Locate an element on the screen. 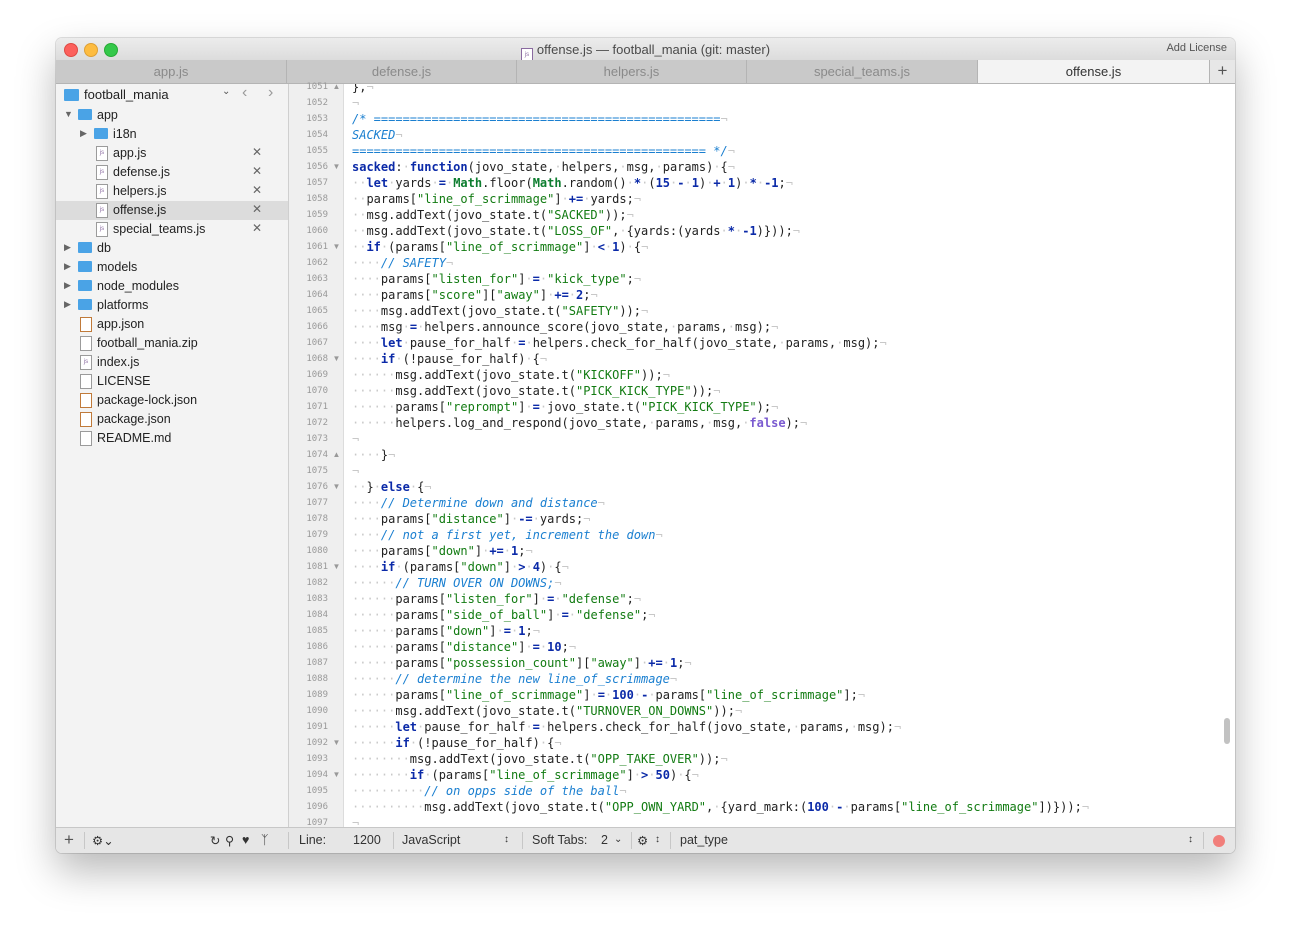 The width and height of the screenshot is (1291, 927). tree-item-license: LICENSE is located at coordinates (172, 381).